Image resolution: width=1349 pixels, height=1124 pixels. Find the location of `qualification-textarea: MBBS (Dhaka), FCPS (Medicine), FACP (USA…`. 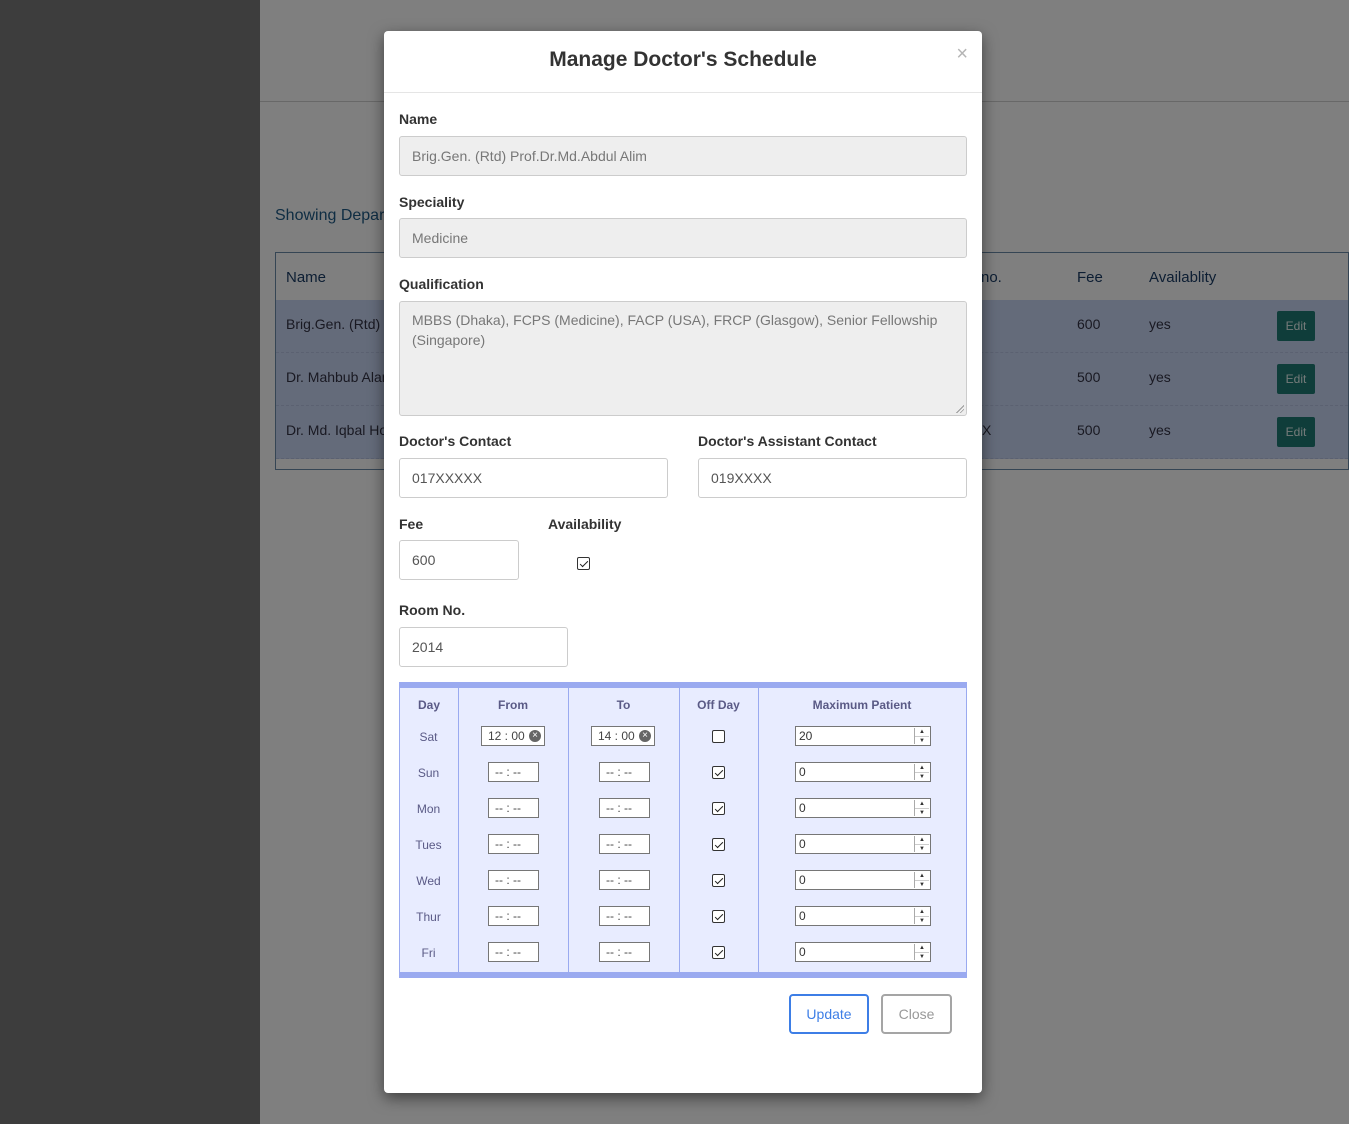

qualification-textarea: MBBS (Dhaka), FCPS (Medicine), FACP (USA… is located at coordinates (683, 358).